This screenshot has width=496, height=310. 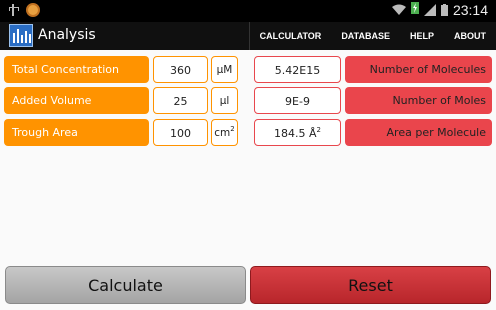 I want to click on added-volume-input: 25, so click(x=180, y=100).